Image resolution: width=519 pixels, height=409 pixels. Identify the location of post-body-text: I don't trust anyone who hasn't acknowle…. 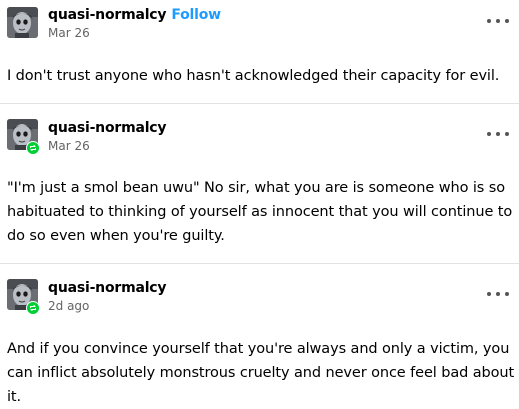
(253, 76).